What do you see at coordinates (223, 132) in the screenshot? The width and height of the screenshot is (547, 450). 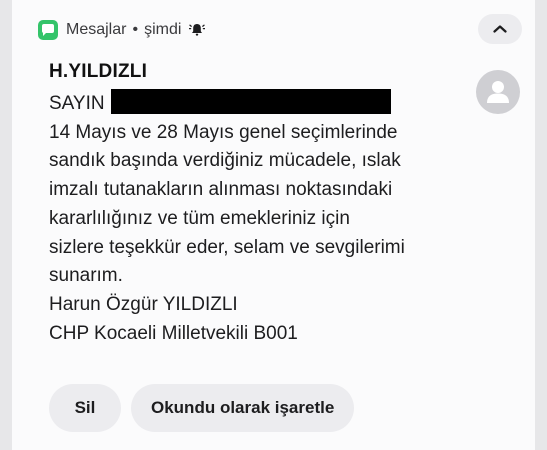 I see `message-line: 14 Mayıs ve 28 Mayıs genel seçimlerinde` at bounding box center [223, 132].